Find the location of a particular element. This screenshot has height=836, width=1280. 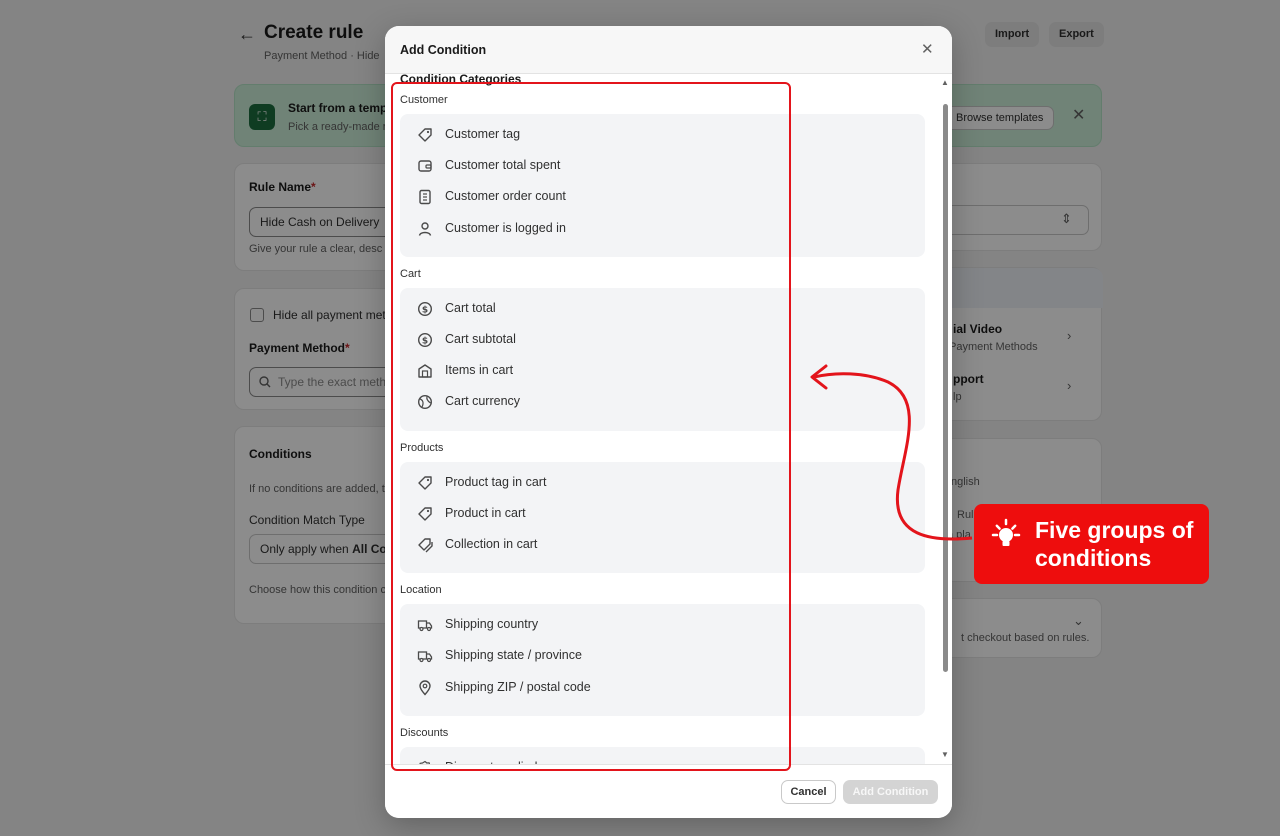

callout-text: Five groups of conditions is located at coordinates (1114, 544).